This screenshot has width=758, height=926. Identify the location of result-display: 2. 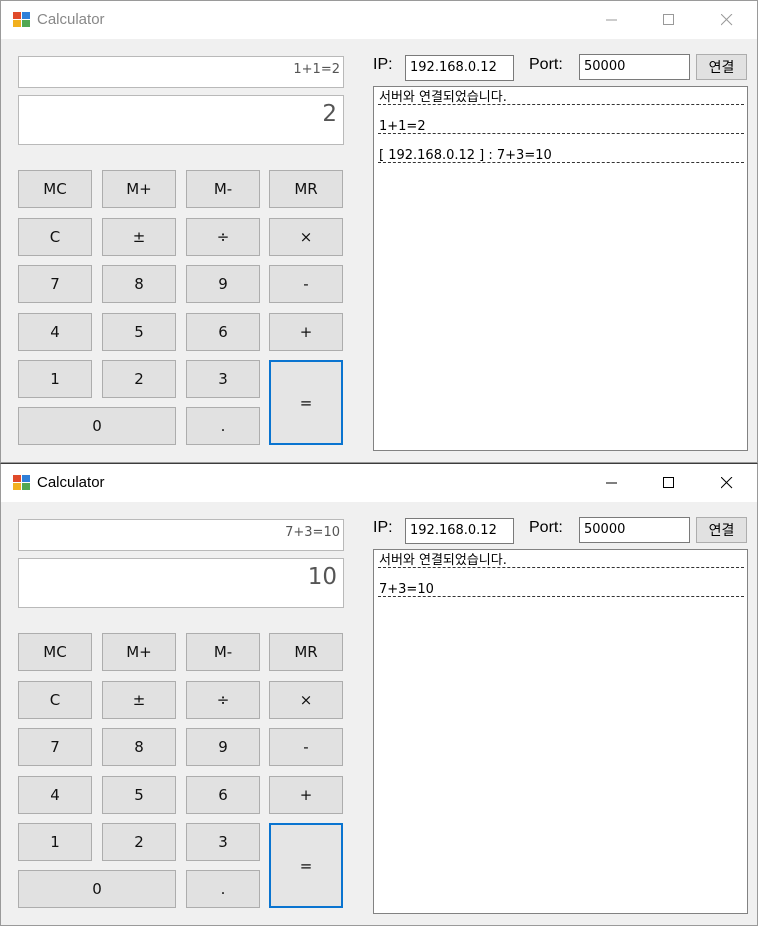
(181, 120).